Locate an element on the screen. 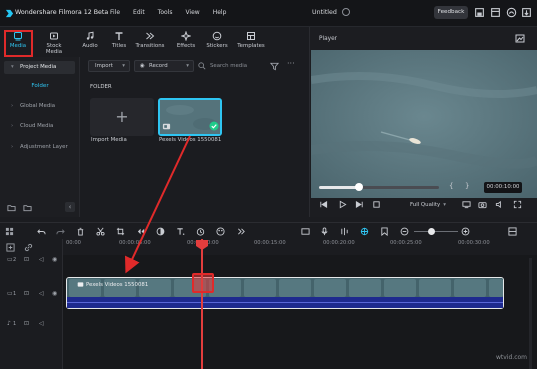 Image resolution: width=537 pixels, height=369 pixels. ruler-tick: 00:00:05:00 is located at coordinates (135, 243).